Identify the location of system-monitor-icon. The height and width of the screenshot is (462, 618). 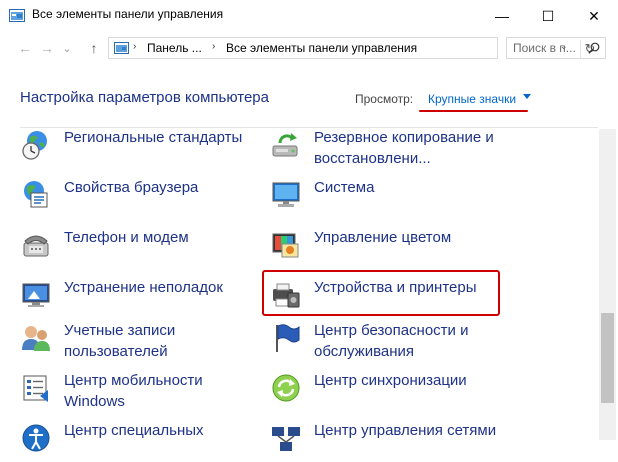
(286, 194).